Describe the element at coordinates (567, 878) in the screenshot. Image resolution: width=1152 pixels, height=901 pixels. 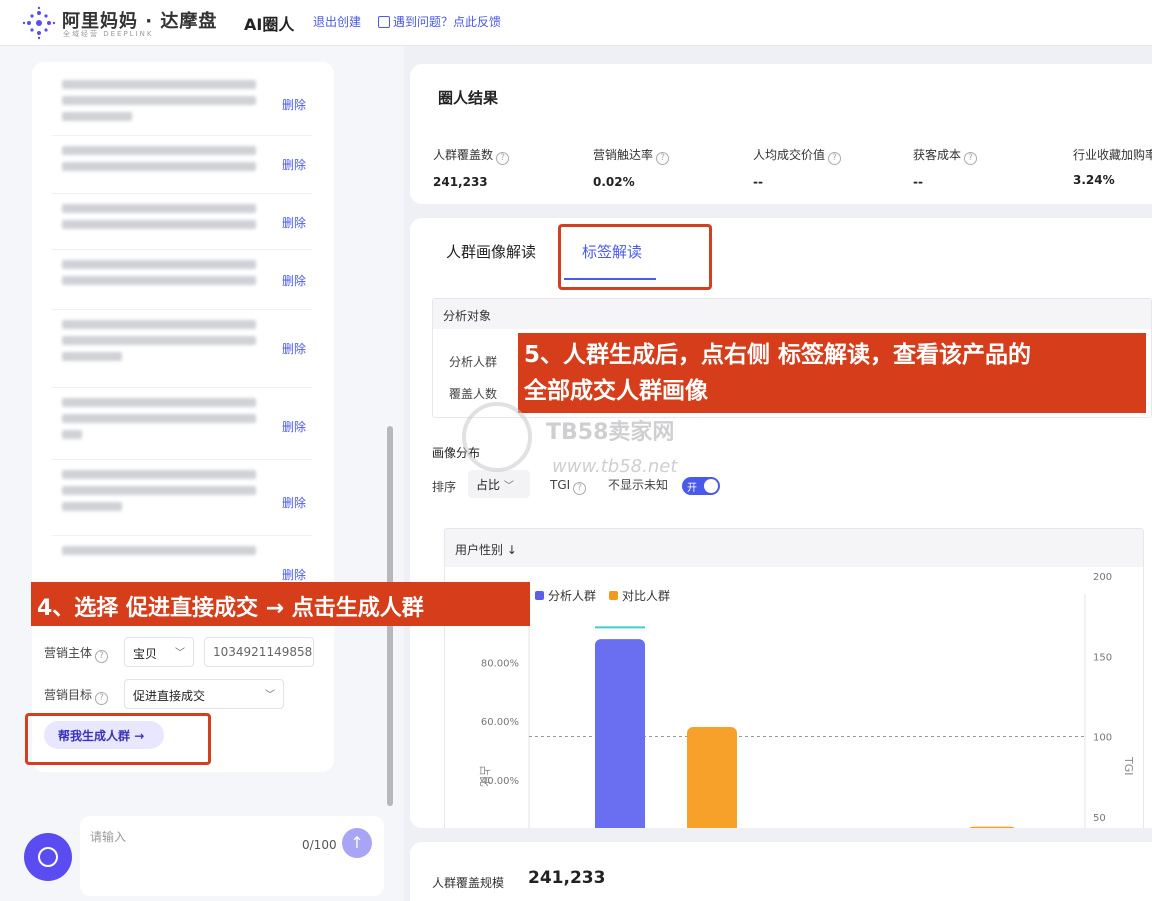
I see `coverage-scale-value: 241,233` at that location.